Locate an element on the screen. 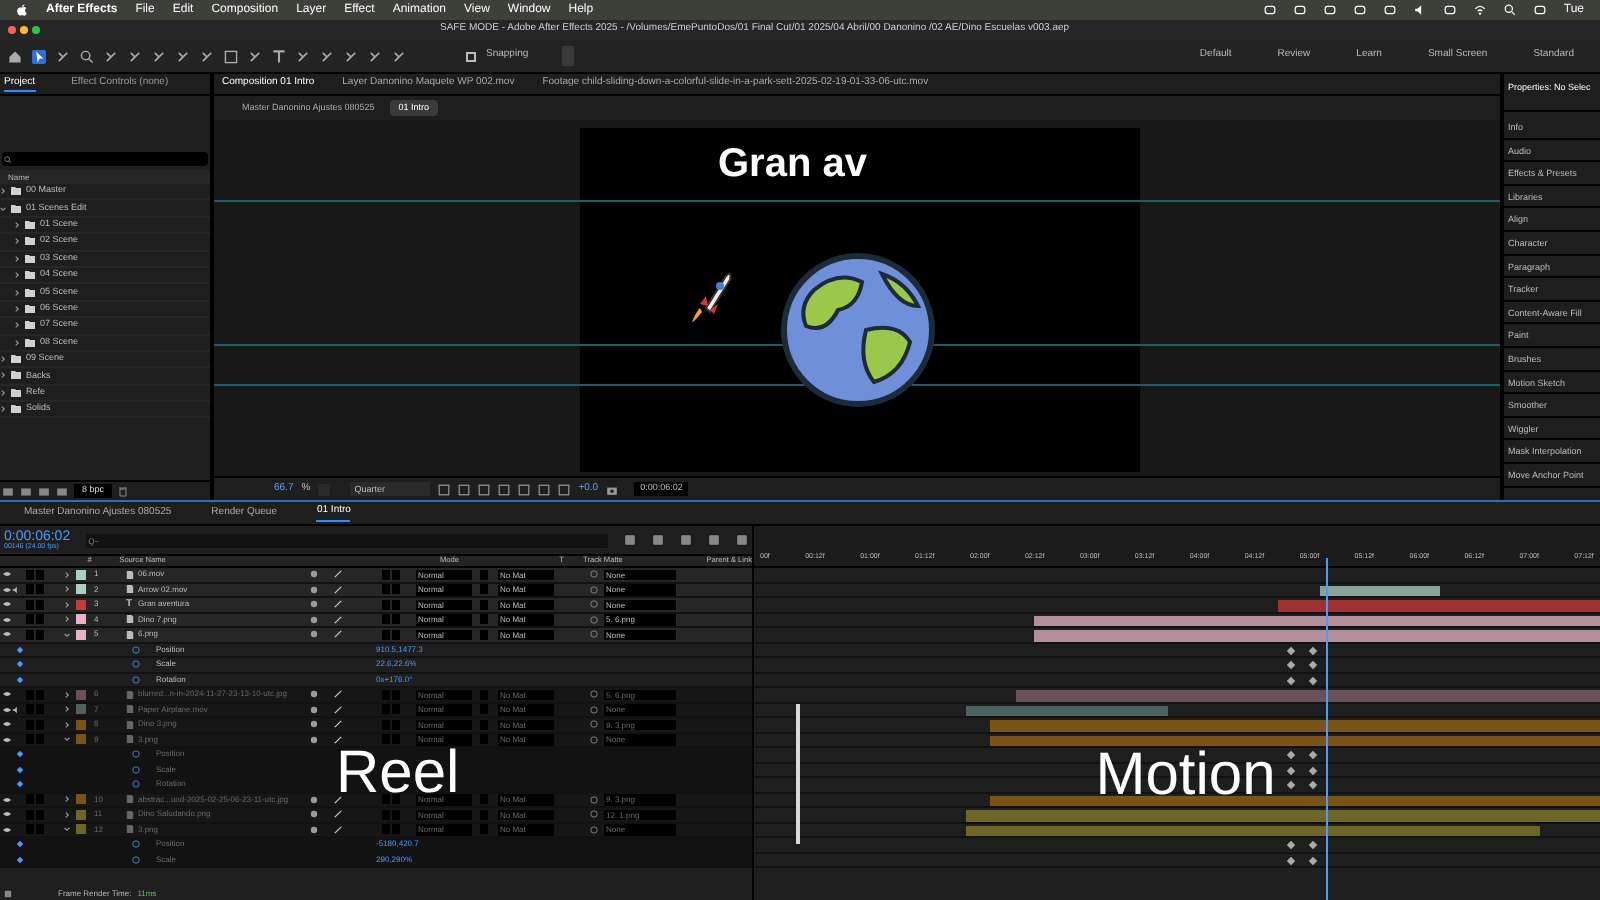 Image resolution: width=1600 pixels, height=900 pixels. layer-duration-bar is located at coordinates (1380, 590).